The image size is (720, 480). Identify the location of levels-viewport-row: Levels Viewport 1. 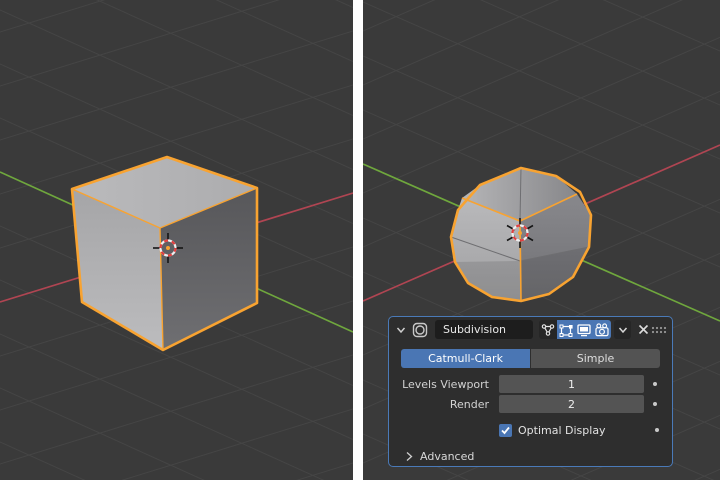
(530, 384).